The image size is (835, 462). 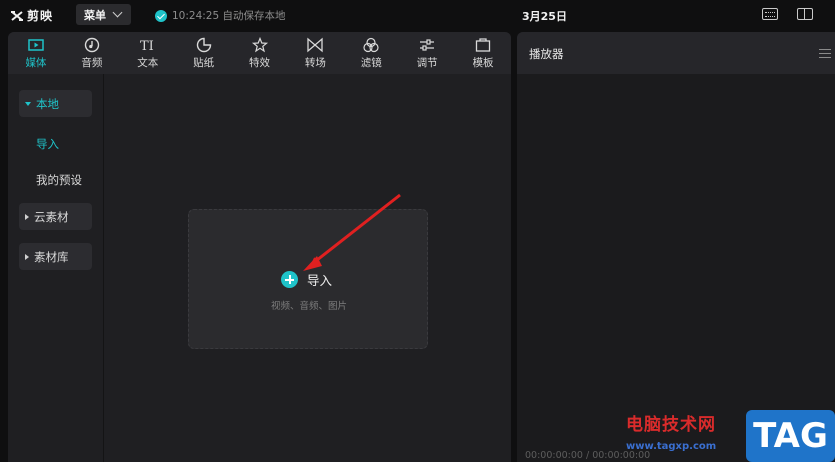 What do you see at coordinates (427, 53) in the screenshot?
I see `tab-adjust: 调节` at bounding box center [427, 53].